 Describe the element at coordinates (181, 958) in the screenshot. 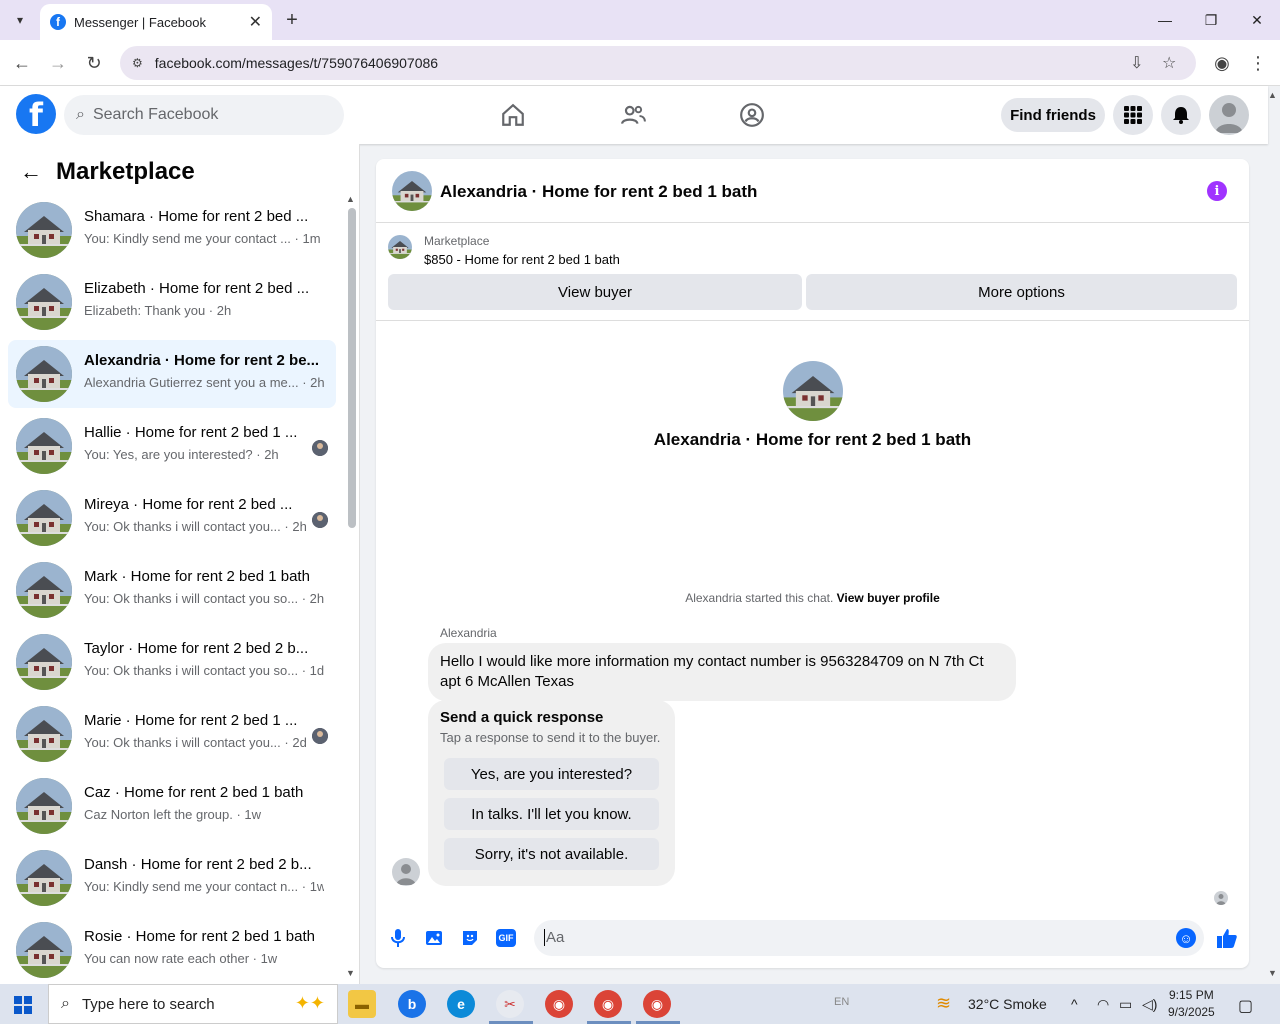

I see `conversation-snippet: You can now rate each other · 1w` at that location.